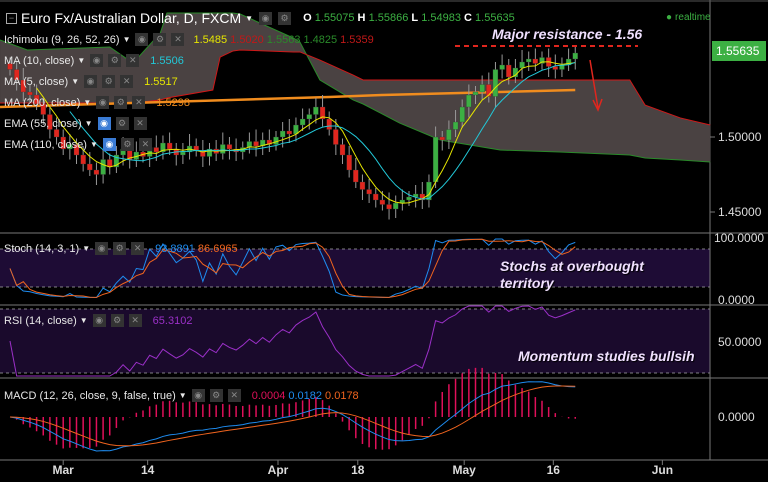  I want to click on legend-ma200: MA (200, close) ▼ ◉ ⚙ ✕ 1.5298, so click(97, 102).